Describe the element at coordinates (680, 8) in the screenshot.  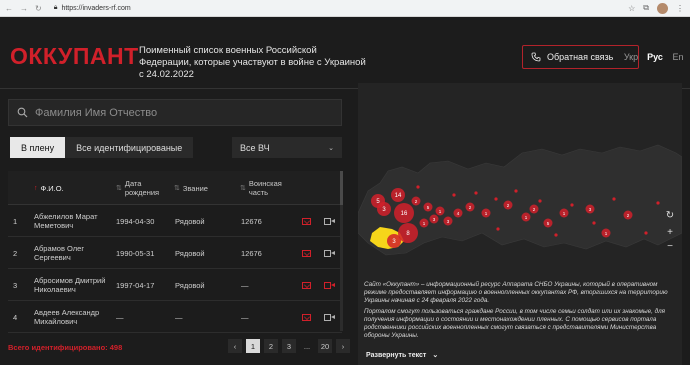
I see `menu-icon: ⋮` at that location.